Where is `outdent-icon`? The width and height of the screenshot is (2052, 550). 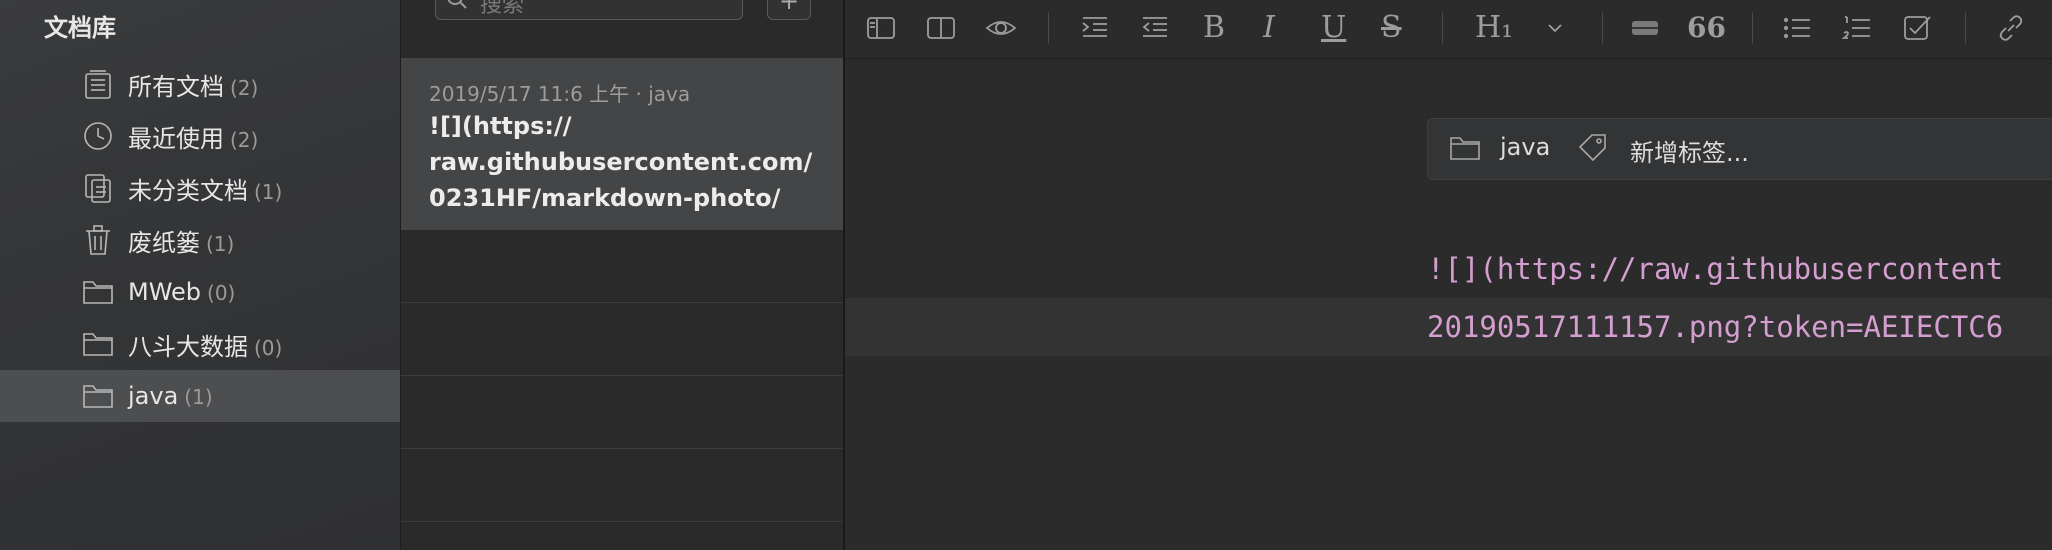 outdent-icon is located at coordinates (1154, 27).